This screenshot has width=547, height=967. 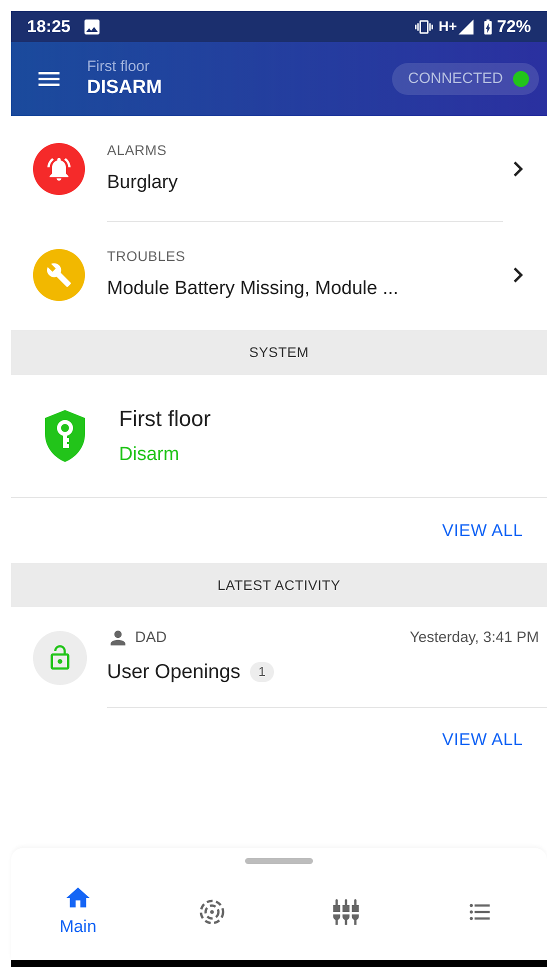 What do you see at coordinates (262, 672) in the screenshot?
I see `count-badge: 1` at bounding box center [262, 672].